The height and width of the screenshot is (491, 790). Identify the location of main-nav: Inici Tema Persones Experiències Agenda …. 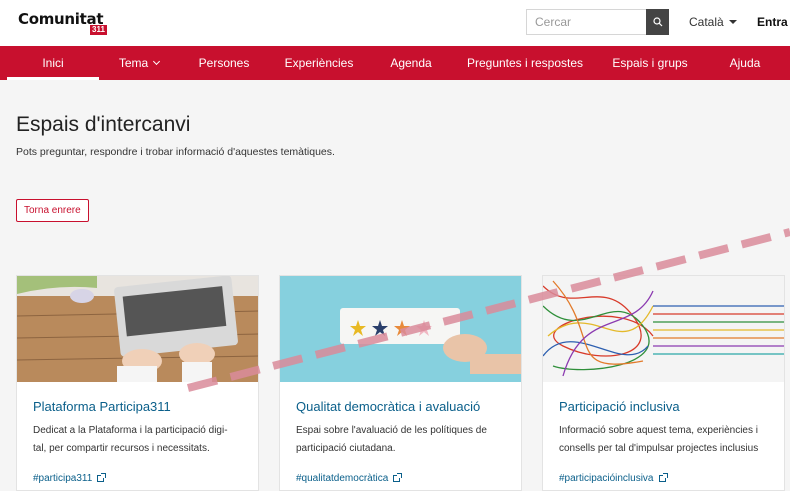
(395, 63).